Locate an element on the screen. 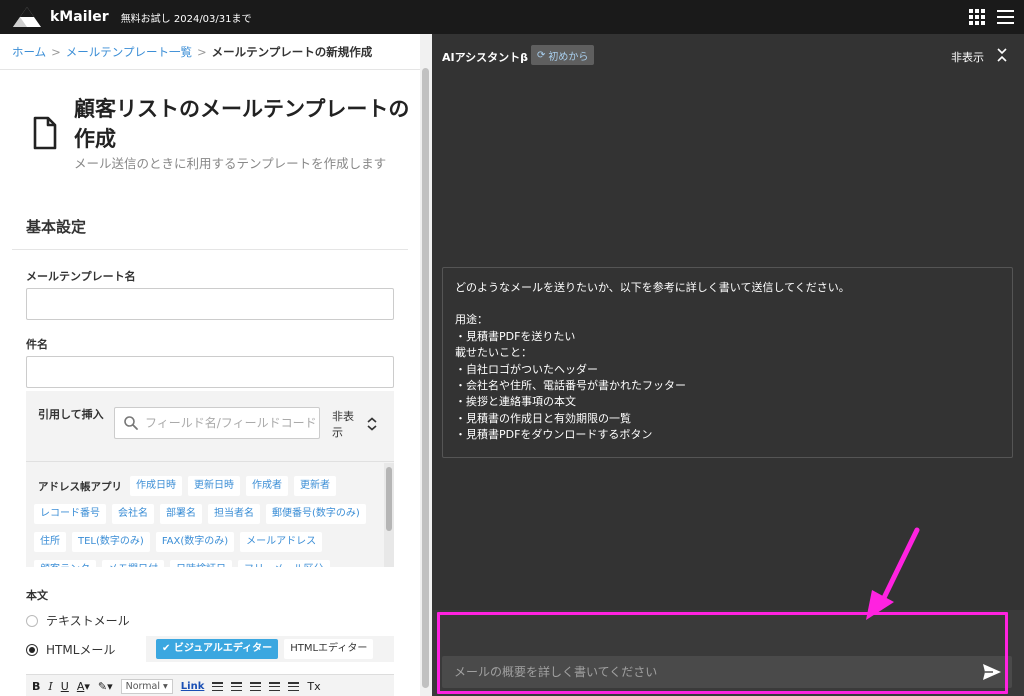 The image size is (1024, 696). field-tag-row: レコード番号 会社名 部署名 担当者名 郵便番号(数字のみ) is located at coordinates (209, 514).